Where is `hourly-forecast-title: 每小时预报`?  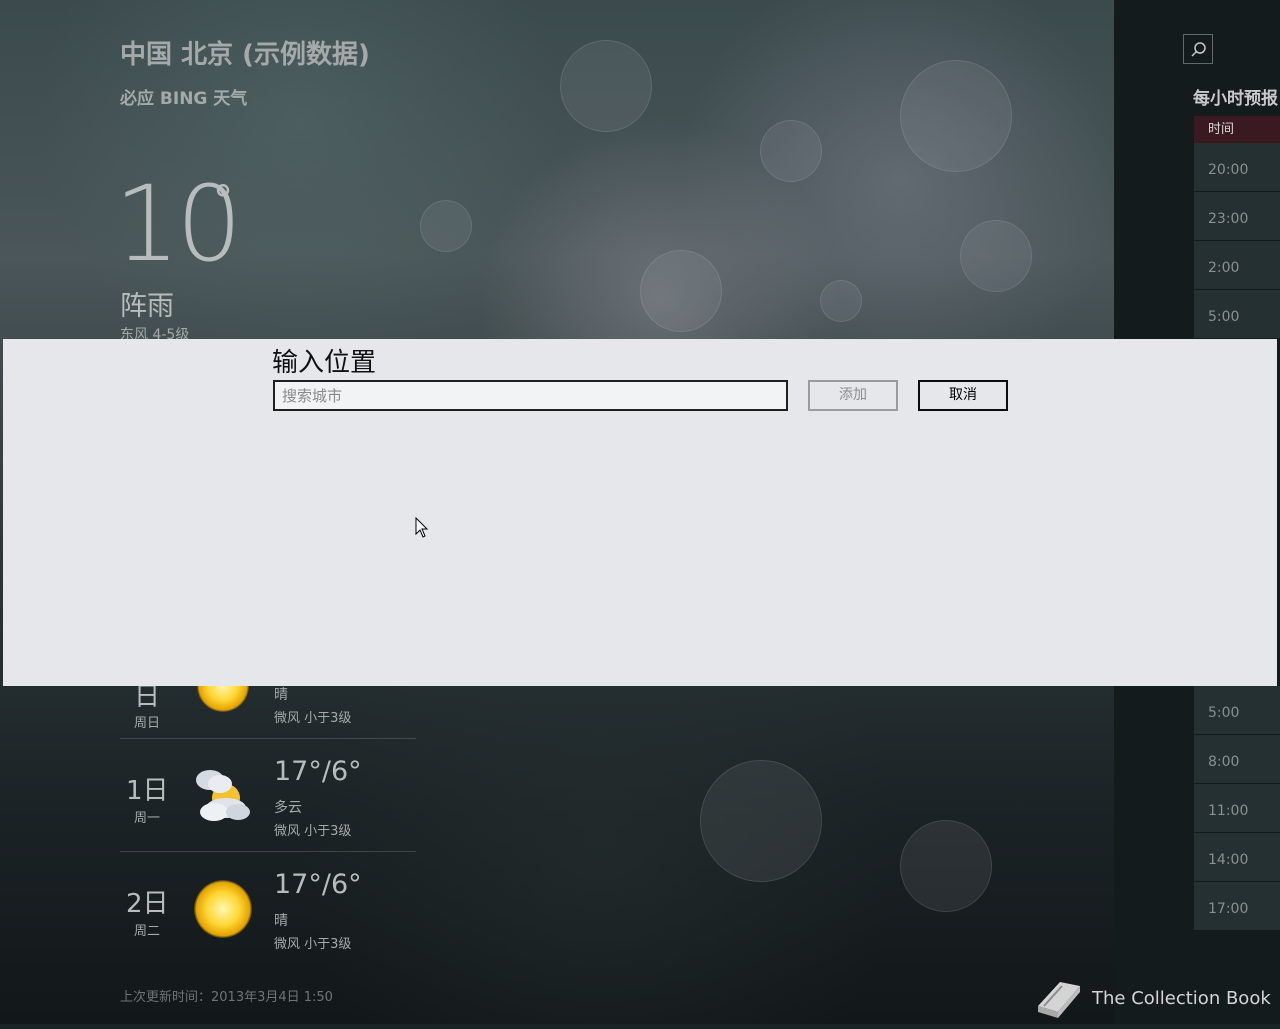 hourly-forecast-title: 每小时预报 is located at coordinates (1235, 99).